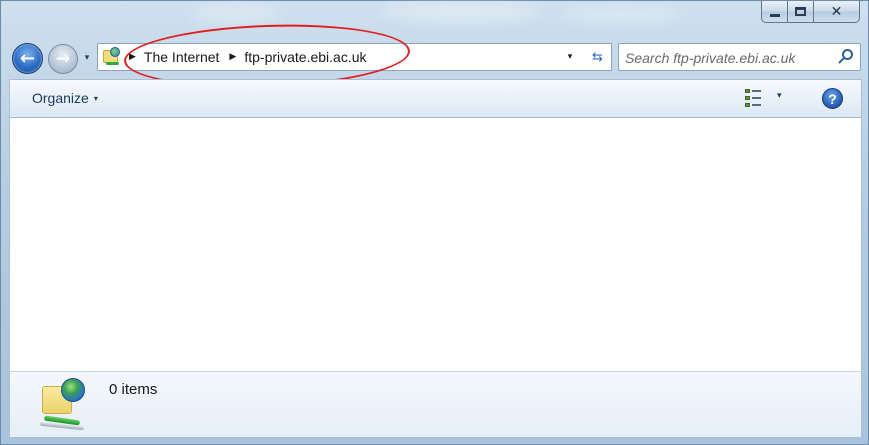 Image resolution: width=869 pixels, height=445 pixels. I want to click on maximize-icon, so click(800, 11).